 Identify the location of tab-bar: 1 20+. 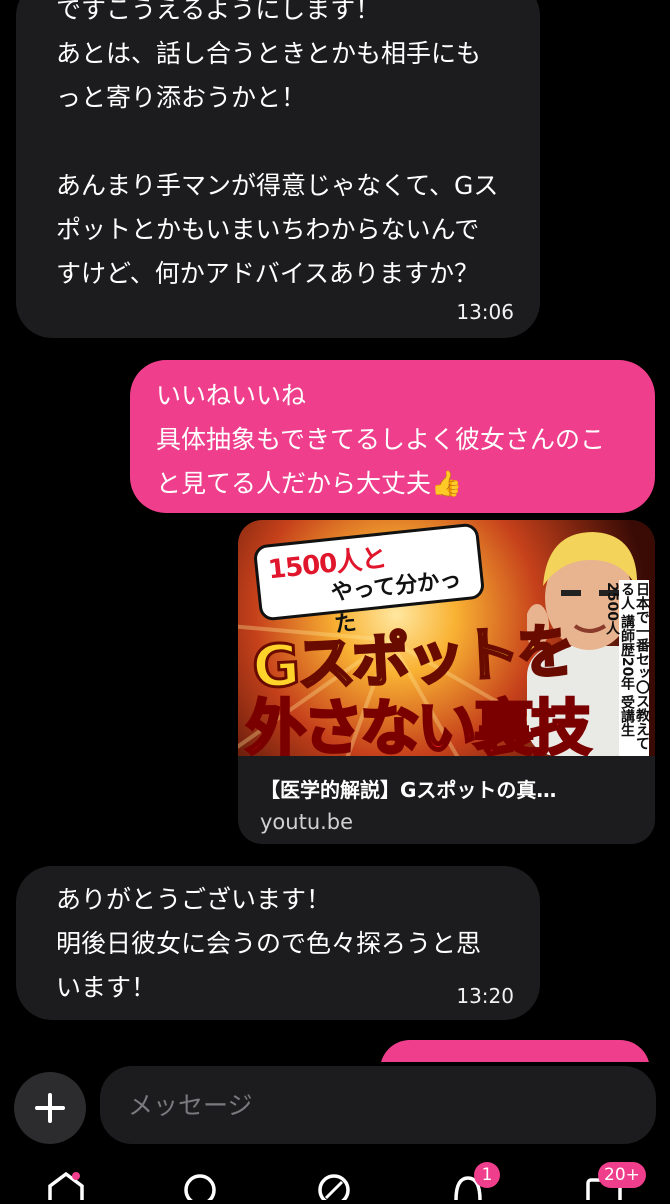
(335, 1182).